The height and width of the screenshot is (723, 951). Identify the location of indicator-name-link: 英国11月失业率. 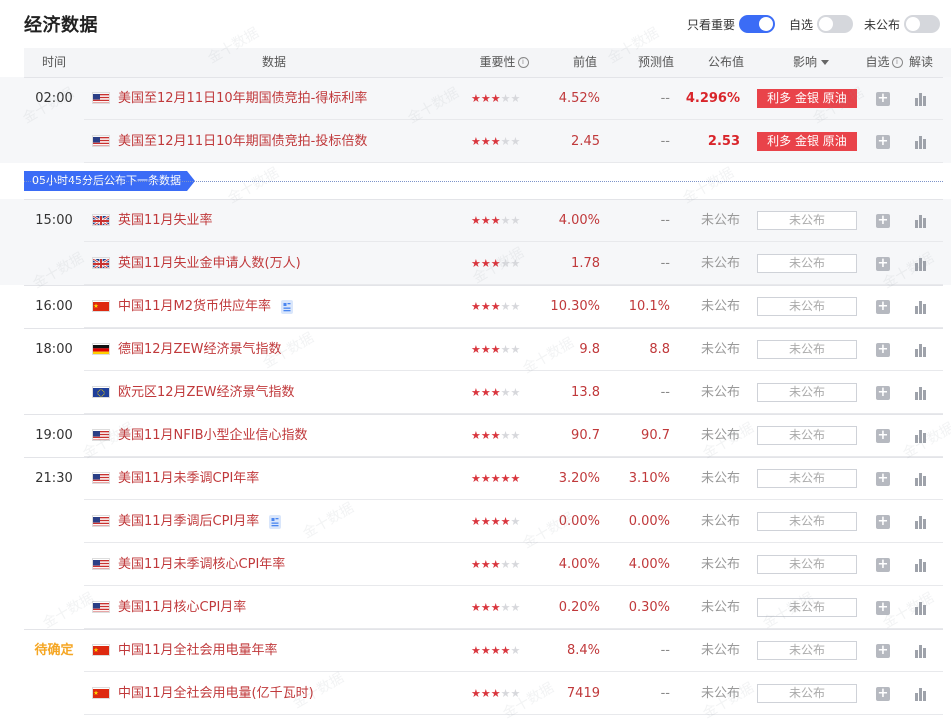
(165, 220).